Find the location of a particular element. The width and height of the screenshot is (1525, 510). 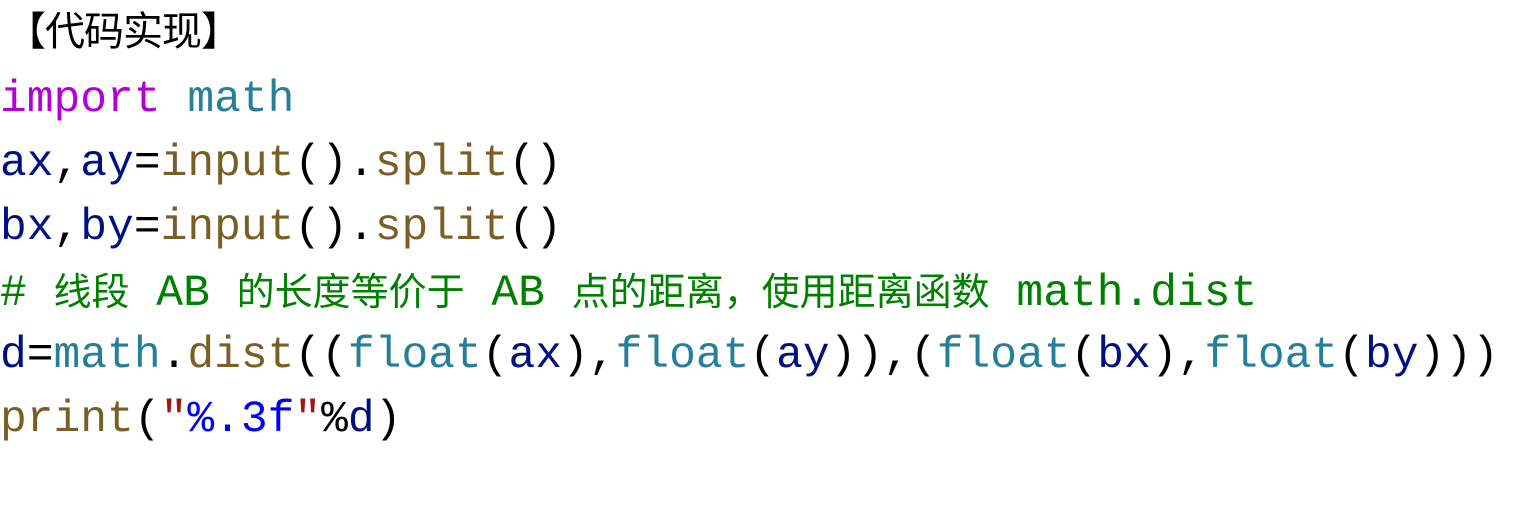

code-token-punct: . is located at coordinates (174, 356).